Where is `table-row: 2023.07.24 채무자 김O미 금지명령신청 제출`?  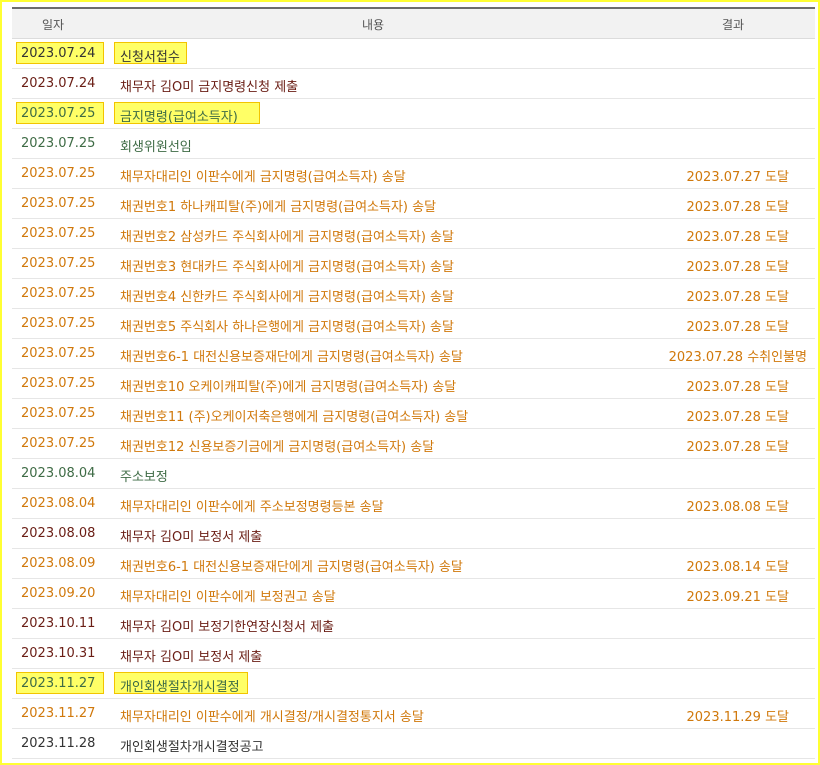 table-row: 2023.07.24 채무자 김O미 금지명령신청 제출 is located at coordinates (413, 84).